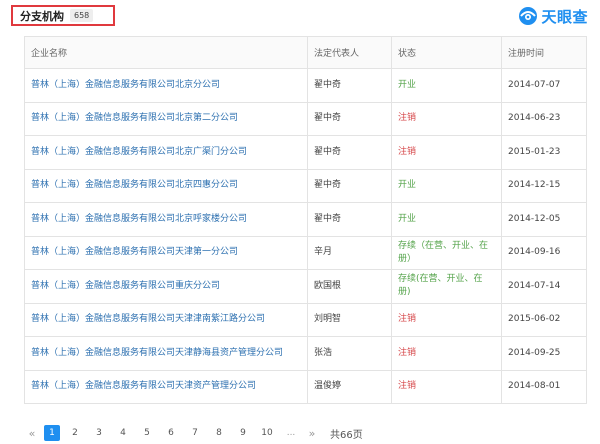 The height and width of the screenshot is (444, 600). Describe the element at coordinates (349, 353) in the screenshot. I see `legal-rep-link: 张浩` at that location.